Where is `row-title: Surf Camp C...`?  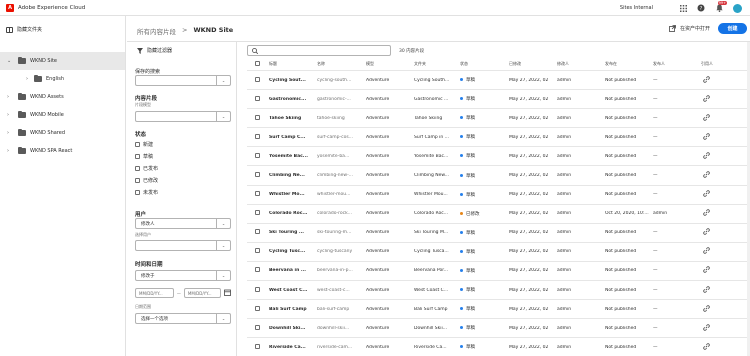
row-title: Surf Camp C... is located at coordinates (292, 137).